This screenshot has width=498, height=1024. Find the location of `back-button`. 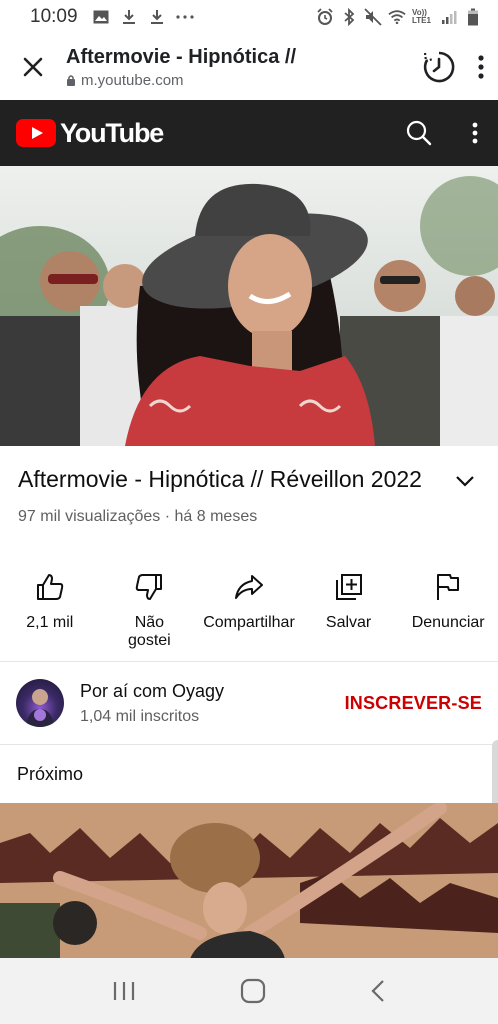

back-button is located at coordinates (378, 991).